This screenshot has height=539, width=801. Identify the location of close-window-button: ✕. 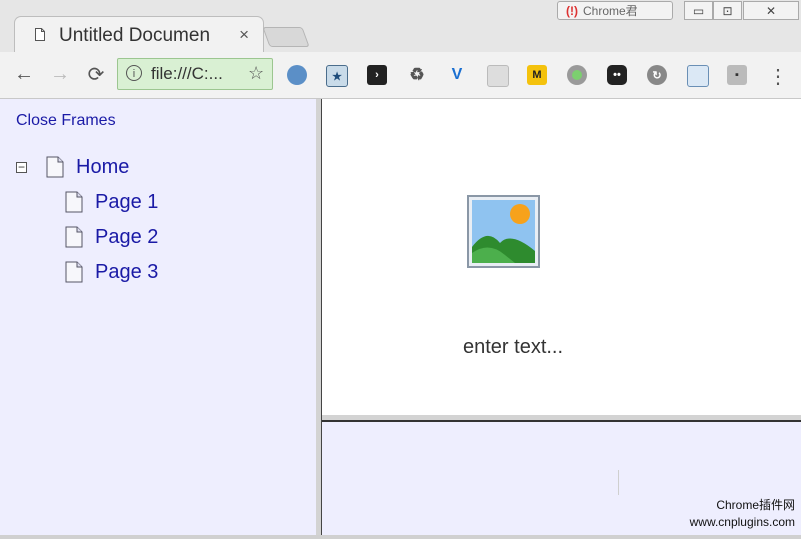
(771, 10).